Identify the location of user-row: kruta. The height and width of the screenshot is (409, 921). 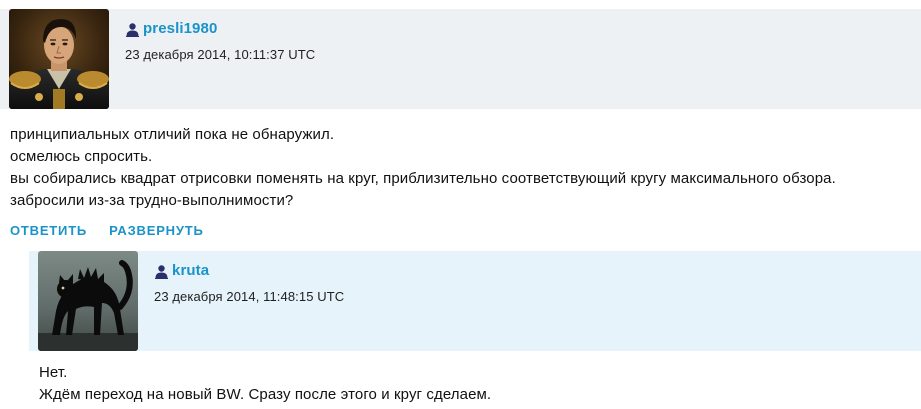
(249, 270).